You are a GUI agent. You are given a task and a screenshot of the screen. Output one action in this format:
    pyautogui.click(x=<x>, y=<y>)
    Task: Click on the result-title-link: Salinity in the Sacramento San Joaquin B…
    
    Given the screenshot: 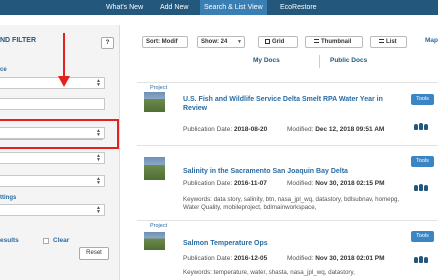 What is the action you would take?
    pyautogui.click(x=288, y=171)
    